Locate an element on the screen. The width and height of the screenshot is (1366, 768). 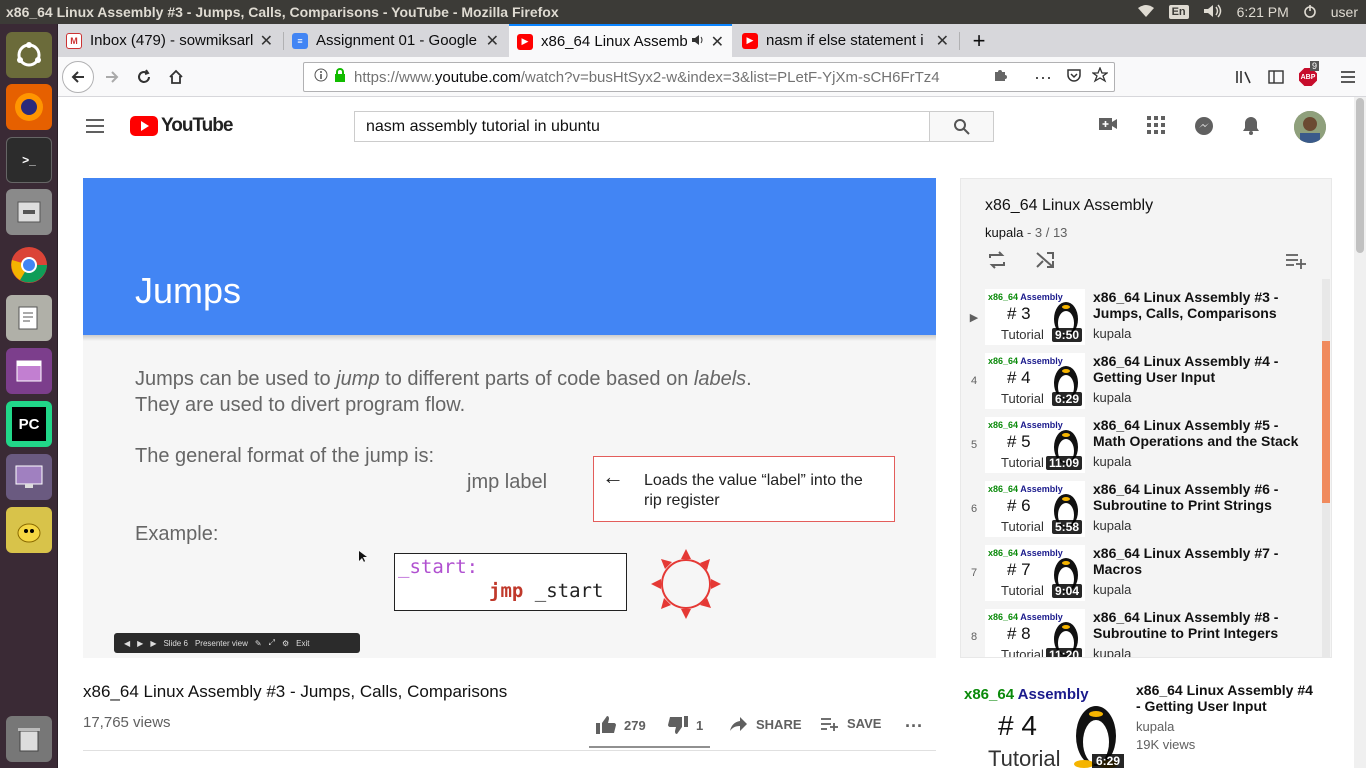
firefox-icon is located at coordinates (29, 107).